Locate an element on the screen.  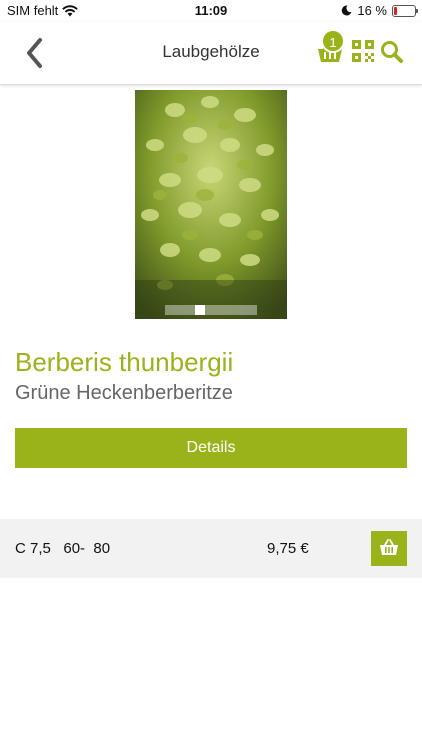
details-button: Details is located at coordinates (211, 448).